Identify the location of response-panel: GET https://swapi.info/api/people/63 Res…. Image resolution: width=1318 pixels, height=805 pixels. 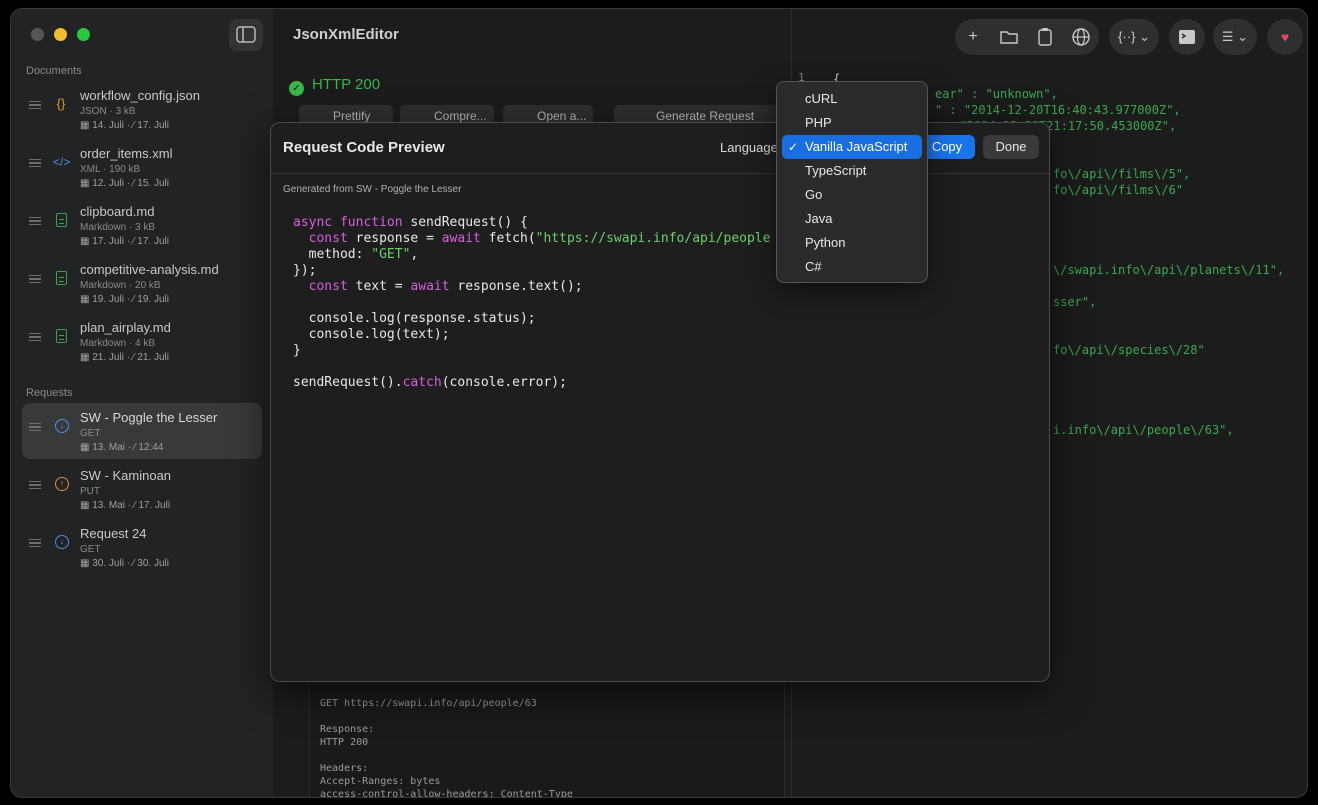
(547, 740).